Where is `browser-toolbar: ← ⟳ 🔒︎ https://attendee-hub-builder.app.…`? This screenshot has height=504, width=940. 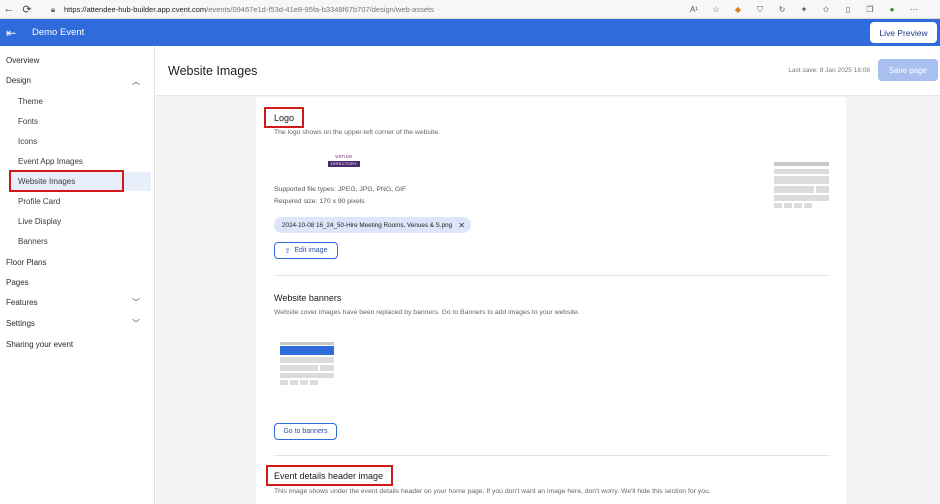
browser-toolbar: ← ⟳ 🔒︎ https://attendee-hub-builder.app.… is located at coordinates (470, 9).